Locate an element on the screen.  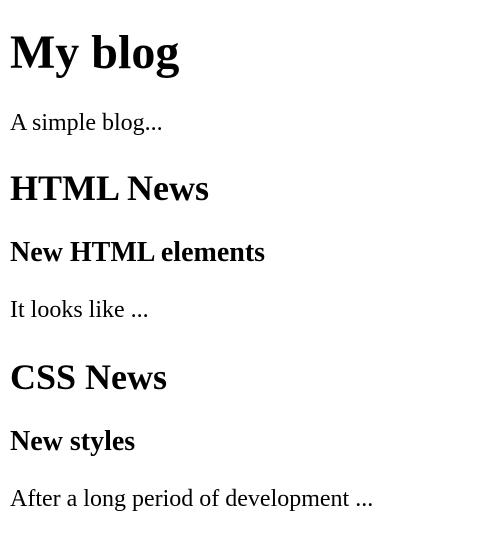
blog-title: My blog is located at coordinates (95, 52).